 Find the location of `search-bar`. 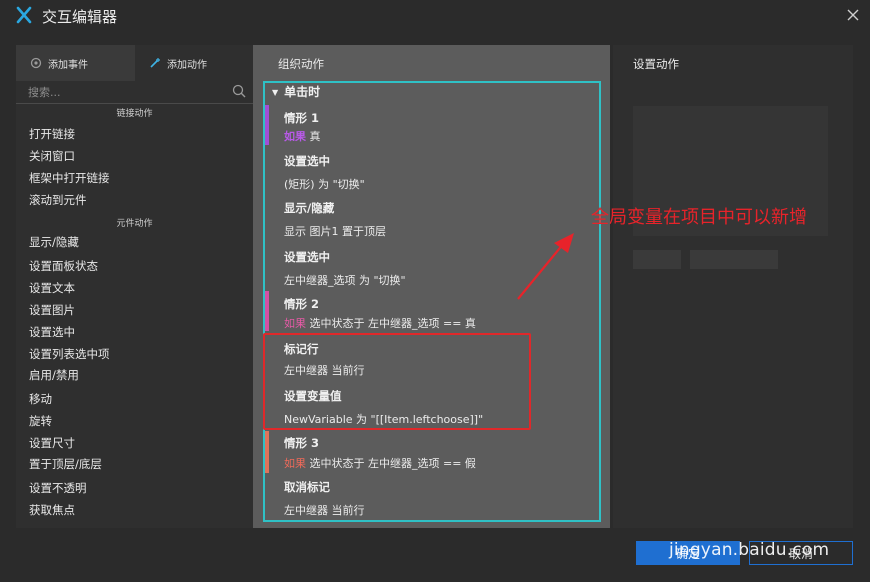

search-bar is located at coordinates (134, 92).